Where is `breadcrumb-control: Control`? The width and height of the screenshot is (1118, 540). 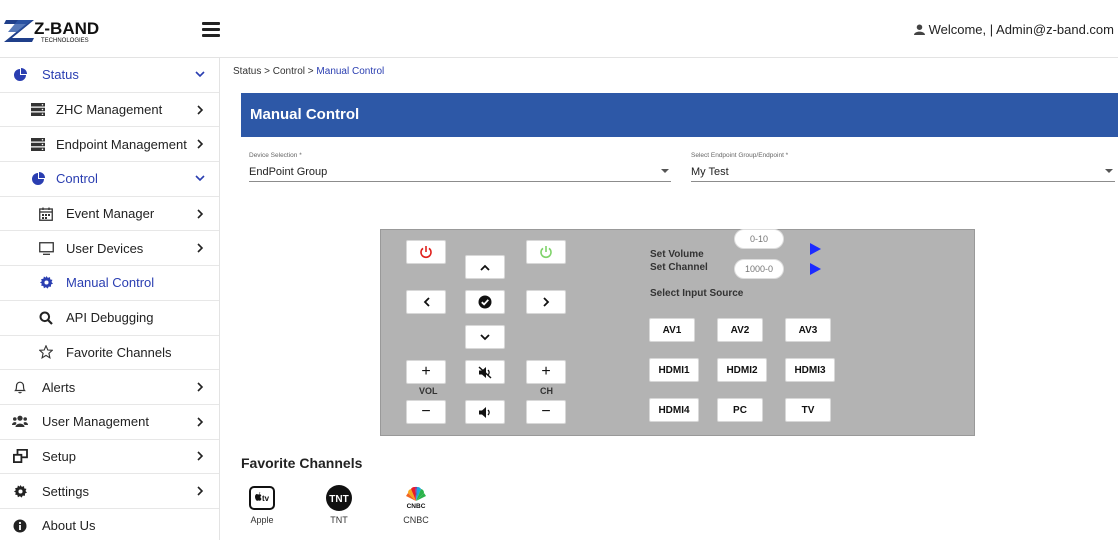 breadcrumb-control: Control is located at coordinates (289, 71).